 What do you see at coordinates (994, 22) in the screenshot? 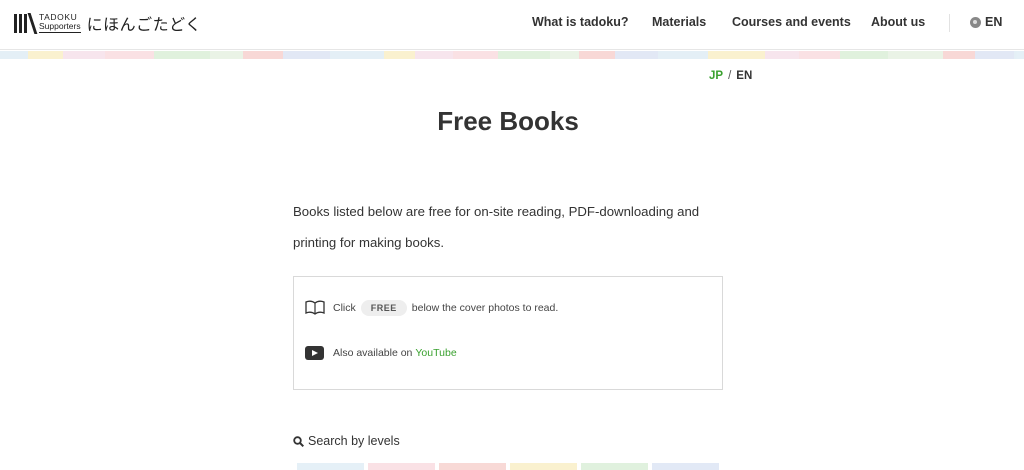
I see `language-label: EN` at bounding box center [994, 22].